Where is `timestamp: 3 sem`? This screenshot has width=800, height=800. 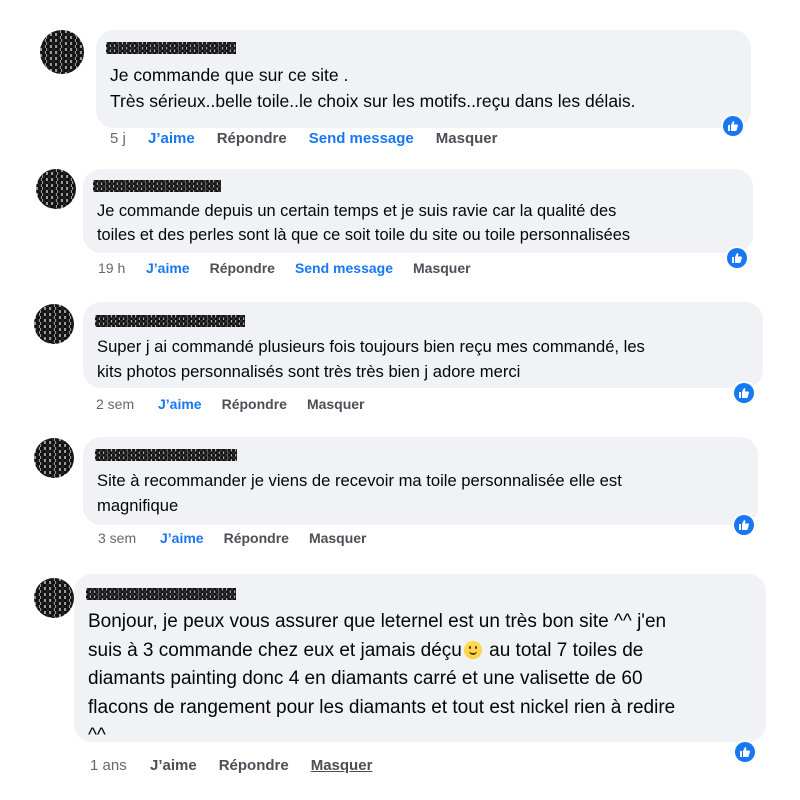
timestamp: 3 sem is located at coordinates (129, 538).